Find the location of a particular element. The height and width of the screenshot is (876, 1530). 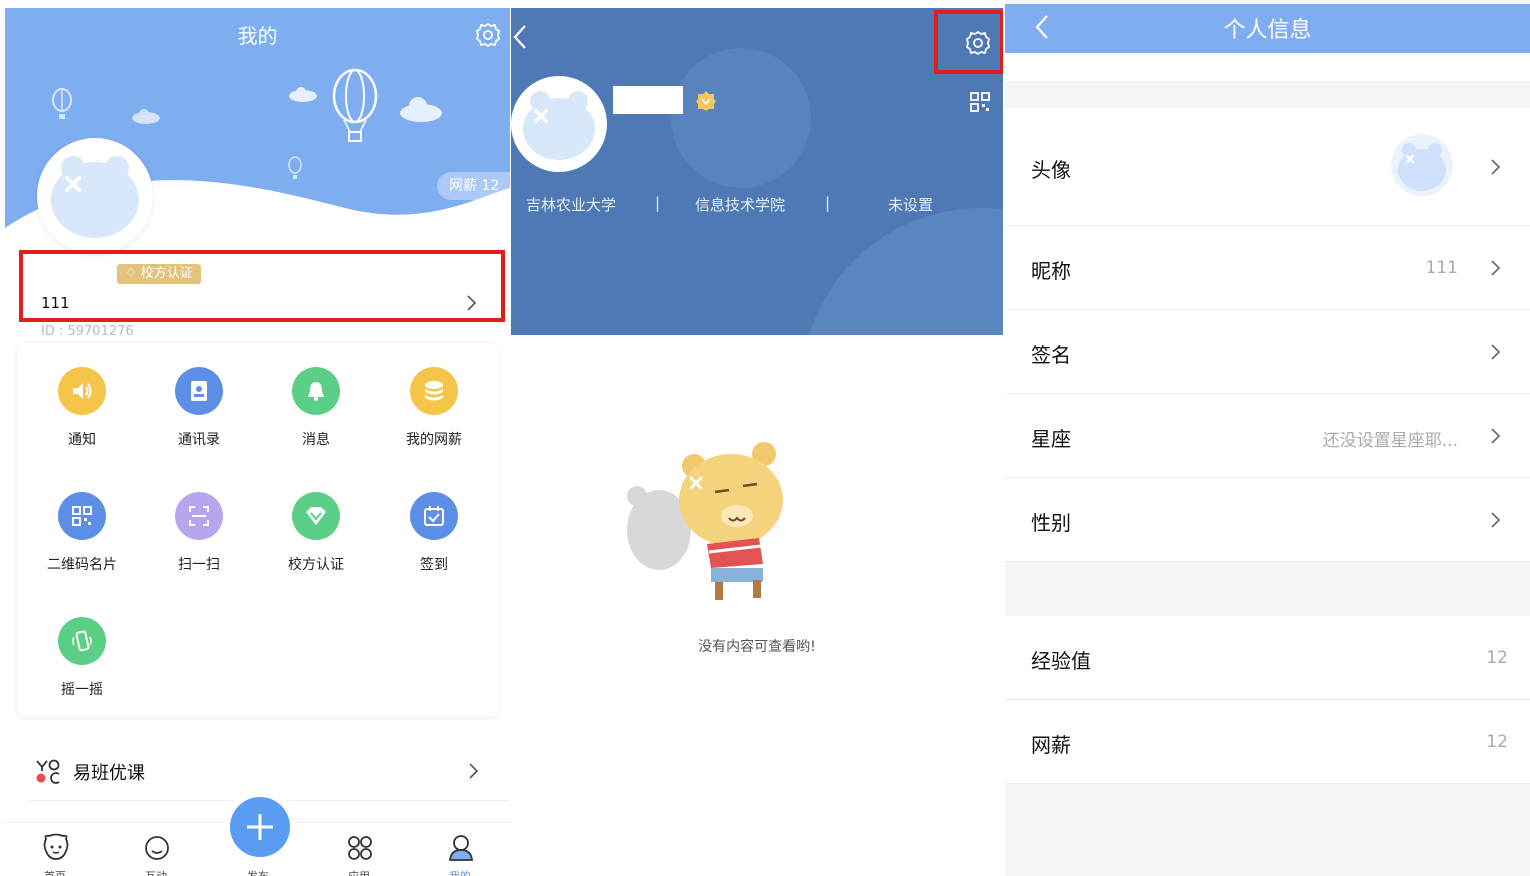

grid-item-checkin: 签到 is located at coordinates (434, 523).